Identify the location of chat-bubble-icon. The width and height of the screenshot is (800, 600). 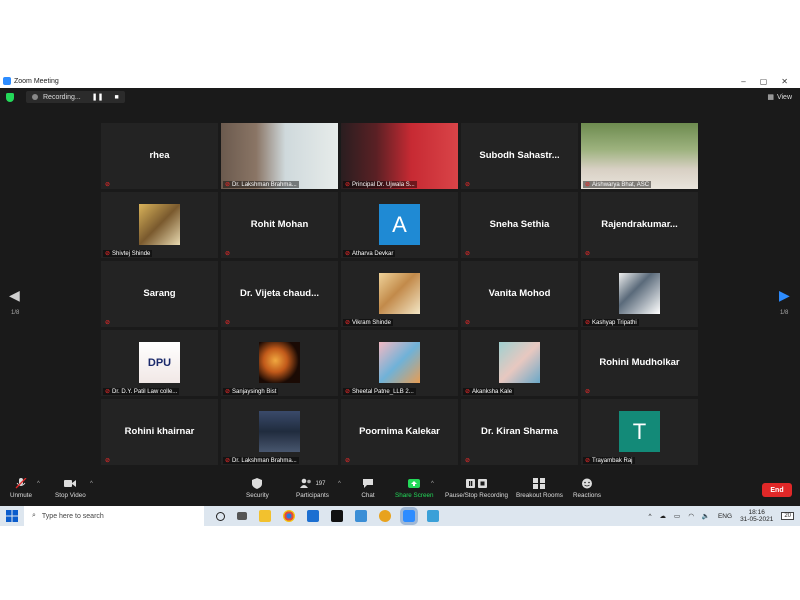
(368, 483).